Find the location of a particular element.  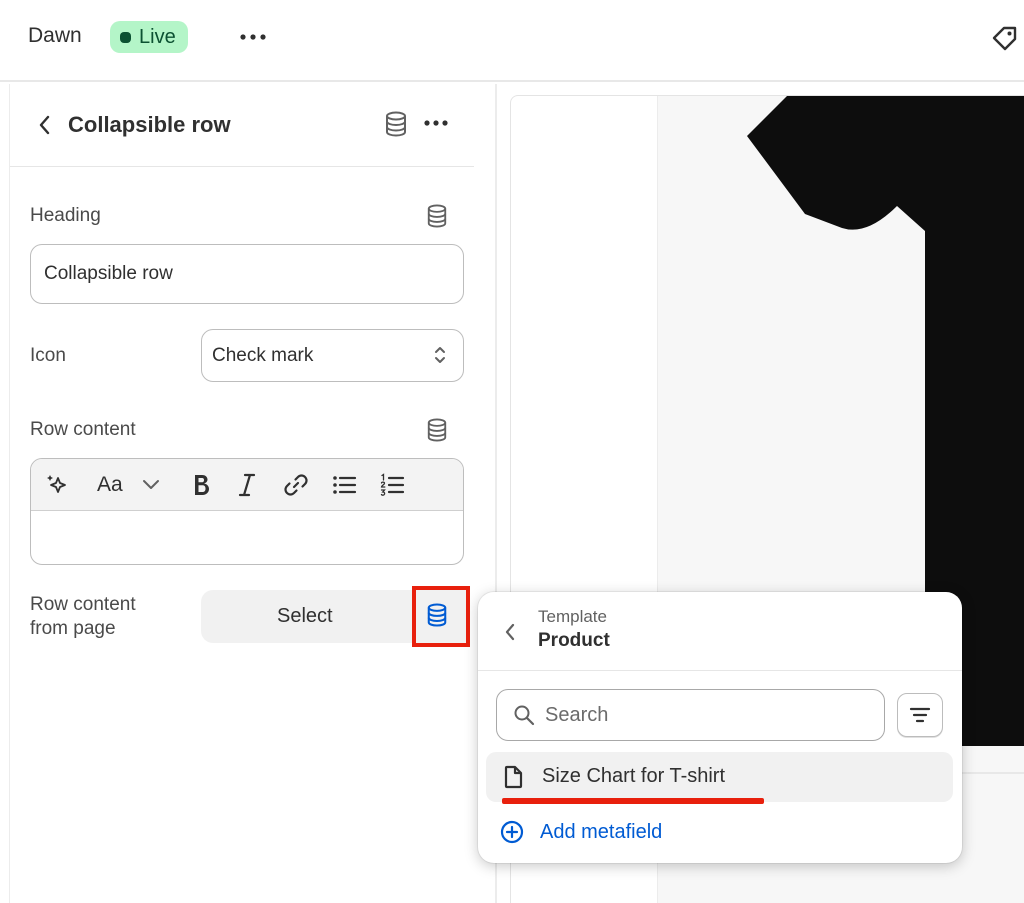

filter-icon is located at coordinates (920, 715).